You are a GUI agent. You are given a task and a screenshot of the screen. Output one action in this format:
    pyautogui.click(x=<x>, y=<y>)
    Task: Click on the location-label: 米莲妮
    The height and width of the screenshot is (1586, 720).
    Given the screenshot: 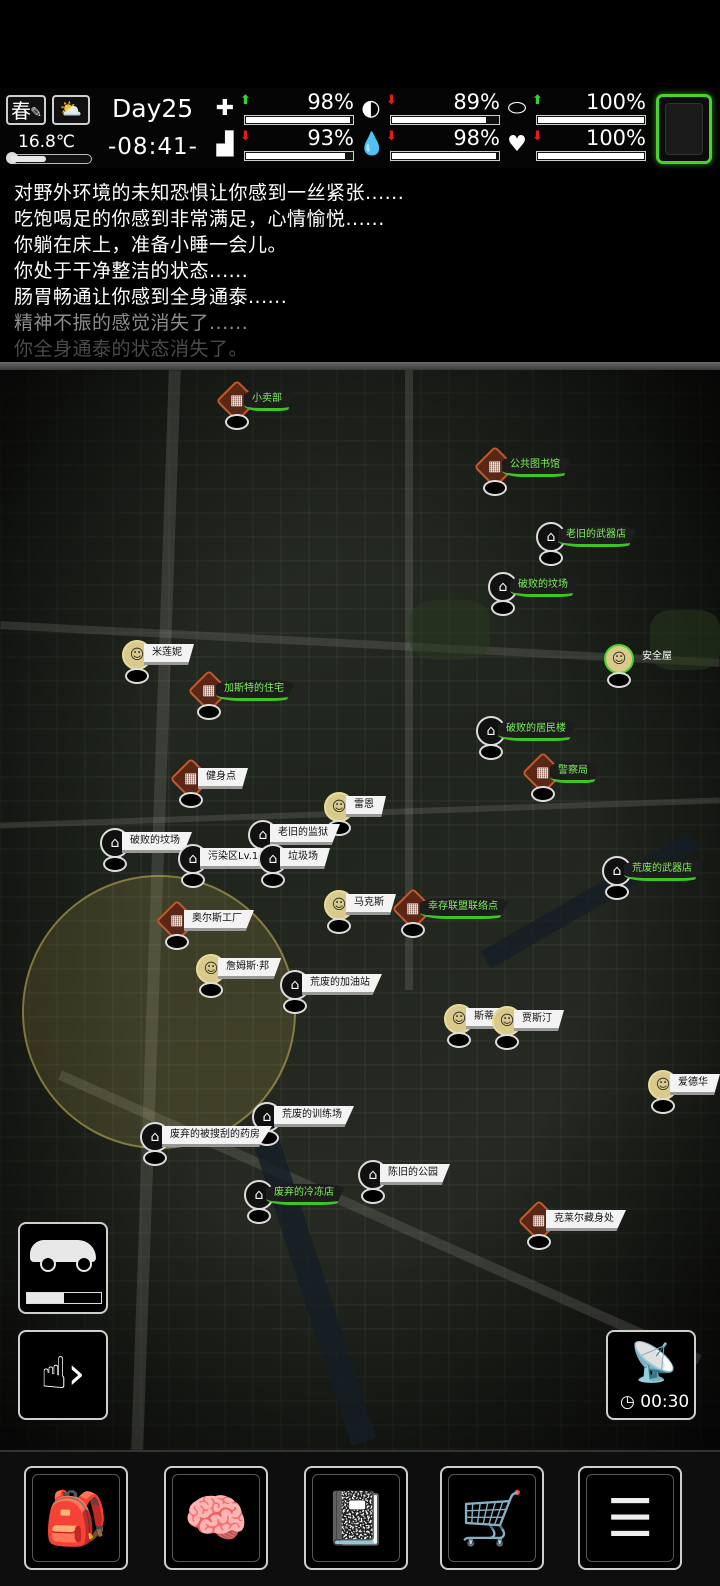 What is the action you would take?
    pyautogui.click(x=169, y=654)
    